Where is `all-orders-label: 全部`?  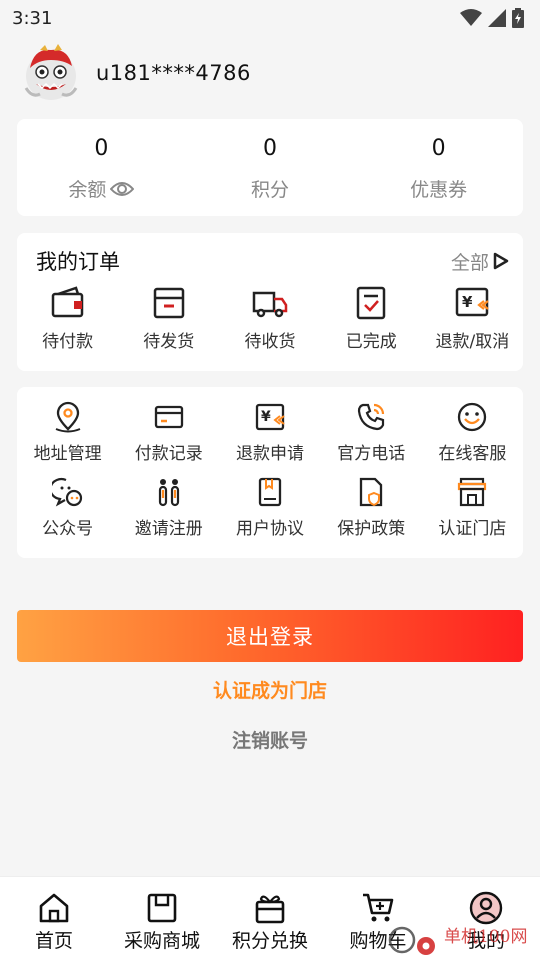
all-orders-label: 全部 is located at coordinates (469, 262).